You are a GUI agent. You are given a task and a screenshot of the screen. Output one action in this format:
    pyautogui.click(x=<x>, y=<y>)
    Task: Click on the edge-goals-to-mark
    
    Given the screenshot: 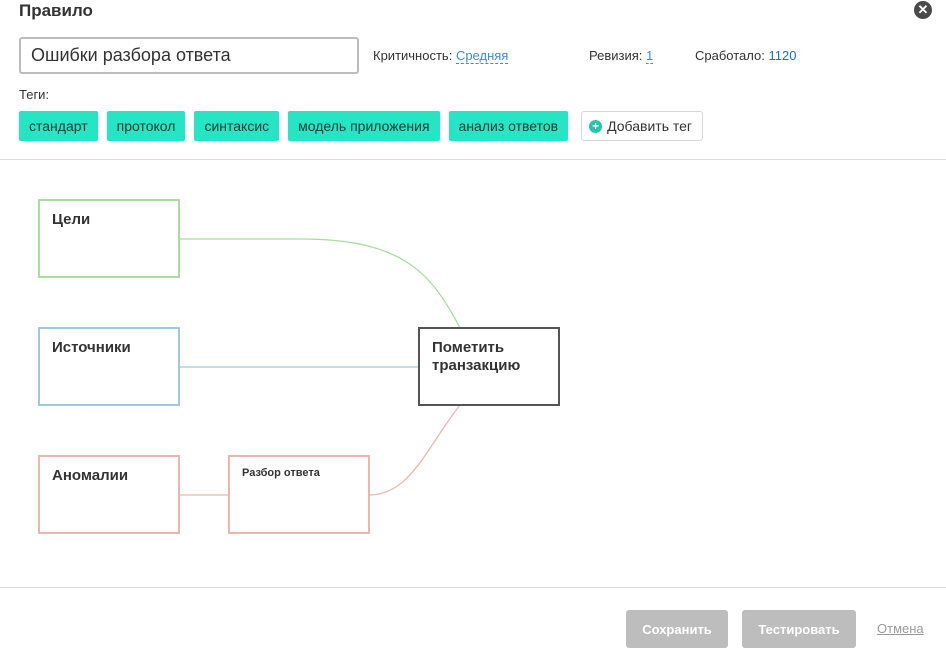 What is the action you would take?
    pyautogui.click(x=320, y=283)
    